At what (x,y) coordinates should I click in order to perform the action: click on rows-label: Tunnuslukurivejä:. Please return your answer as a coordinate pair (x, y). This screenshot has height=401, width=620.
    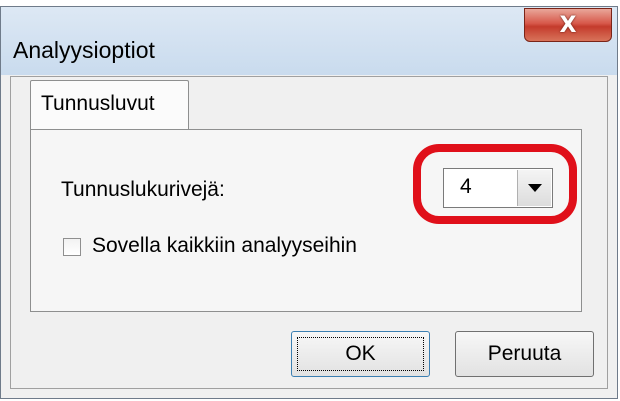
    Looking at the image, I should click on (143, 189).